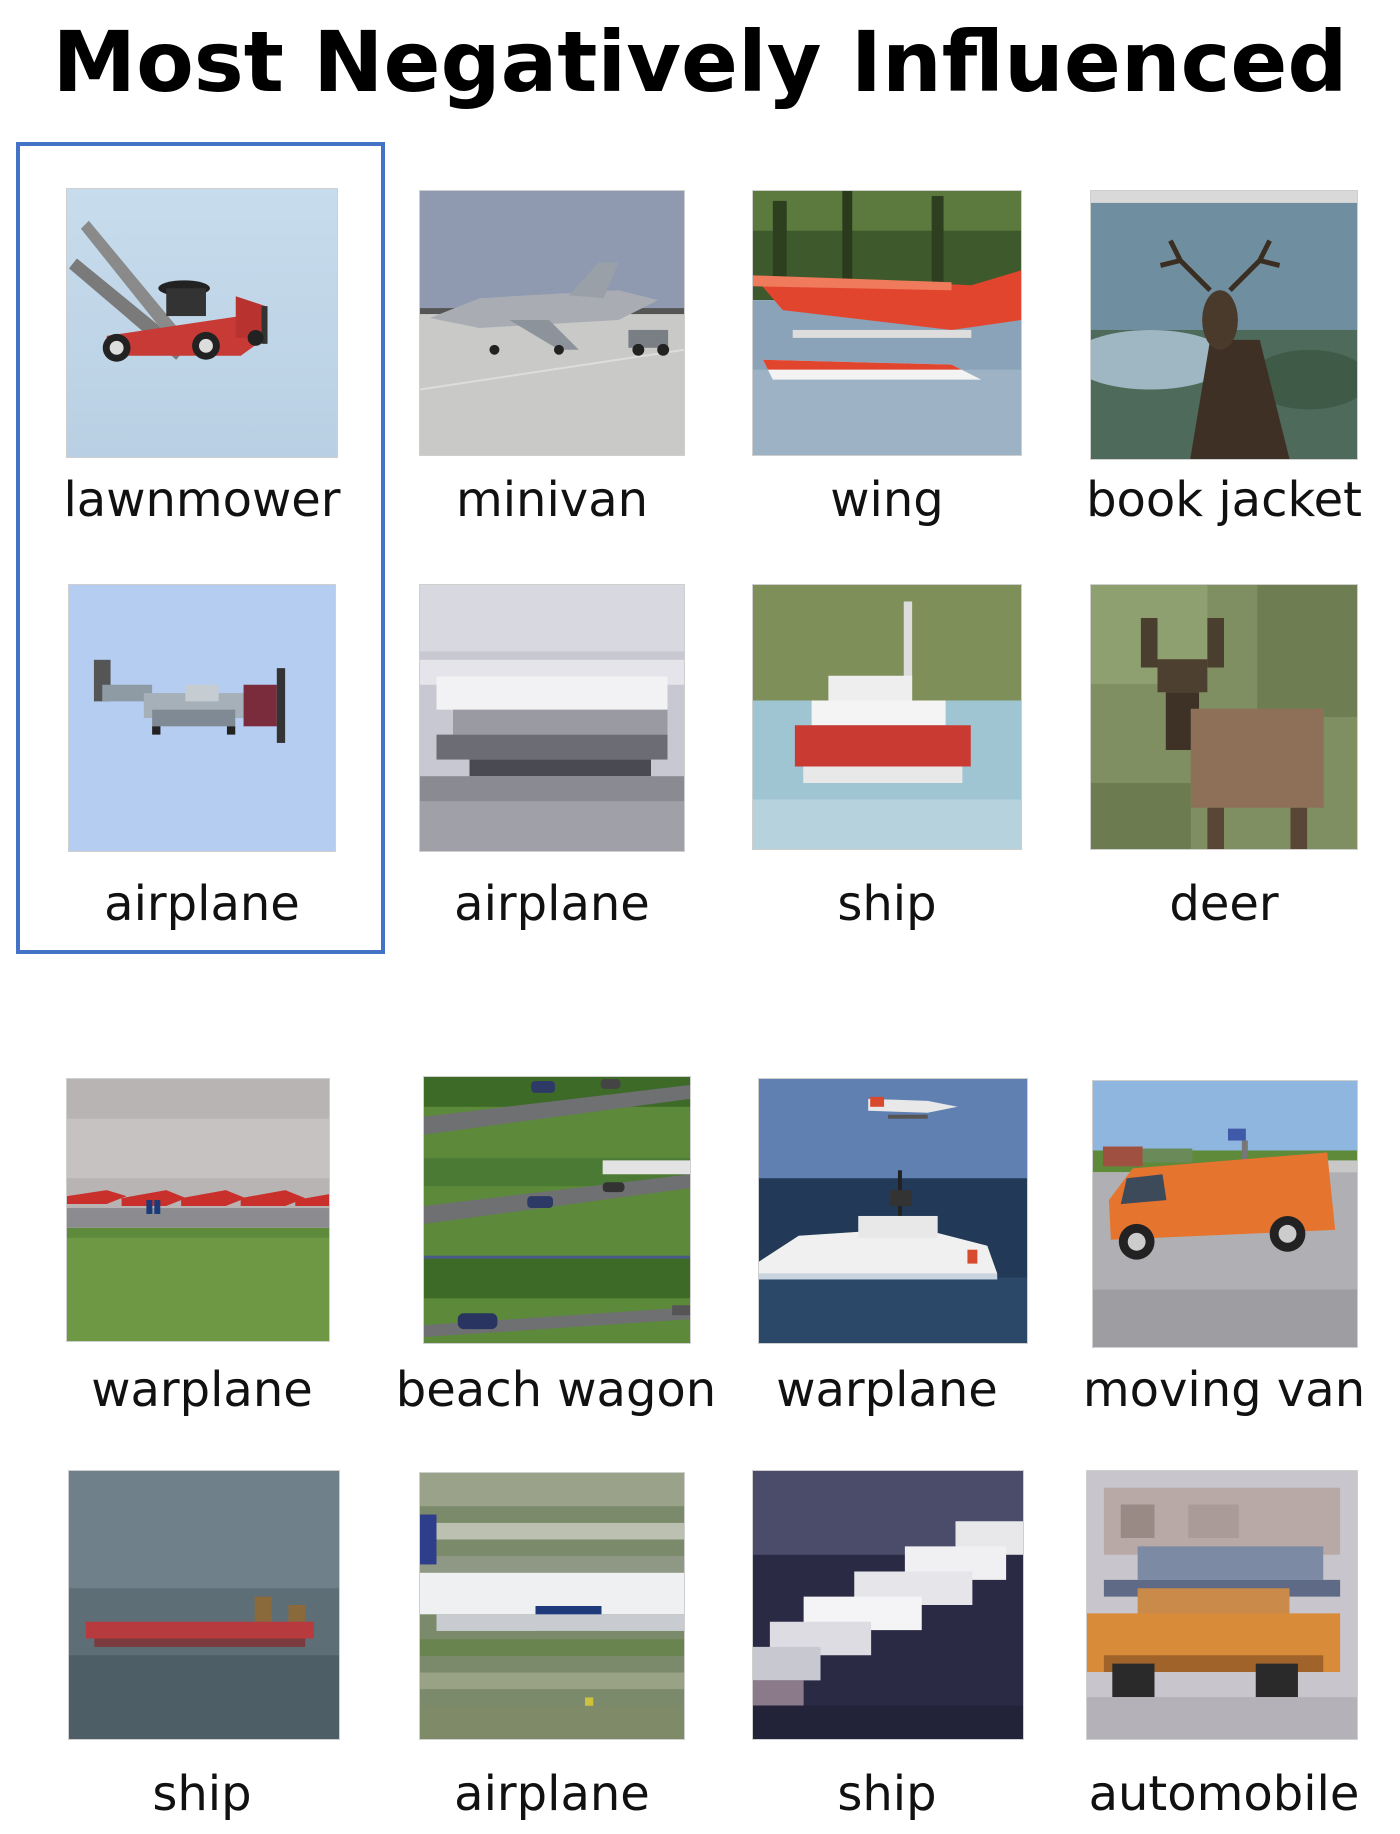  Describe the element at coordinates (887, 1390) in the screenshot. I see `label-11: warplane` at that location.